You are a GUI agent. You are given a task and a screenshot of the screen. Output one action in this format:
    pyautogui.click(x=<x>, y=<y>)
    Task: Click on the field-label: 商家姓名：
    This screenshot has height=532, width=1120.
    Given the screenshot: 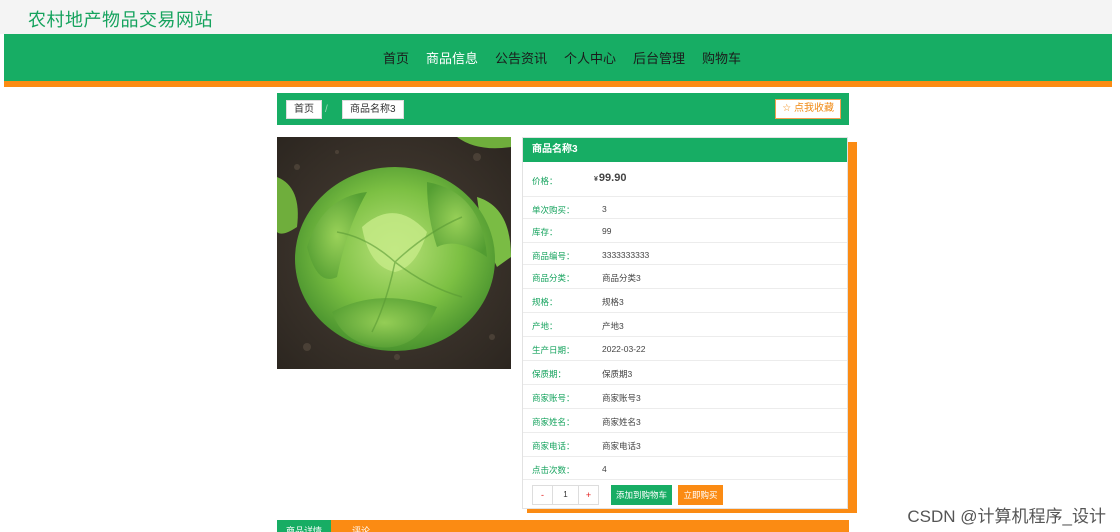 What is the action you would take?
    pyautogui.click(x=553, y=422)
    